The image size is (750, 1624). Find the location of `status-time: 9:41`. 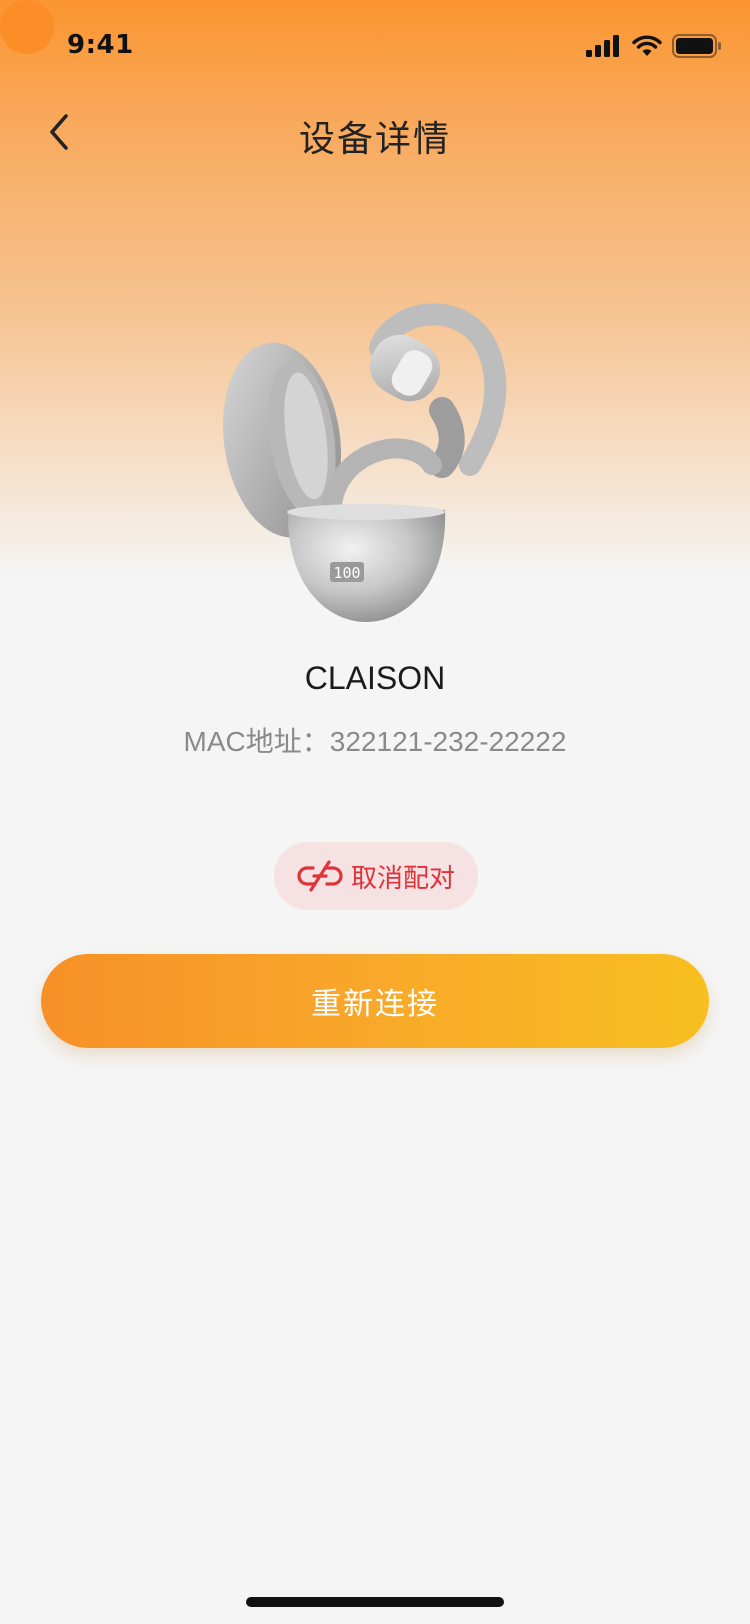

status-time: 9:41 is located at coordinates (100, 45).